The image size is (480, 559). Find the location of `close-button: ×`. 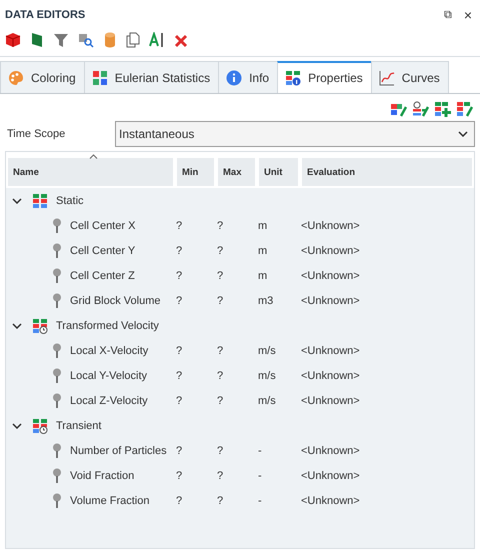

close-button: × is located at coordinates (468, 15).